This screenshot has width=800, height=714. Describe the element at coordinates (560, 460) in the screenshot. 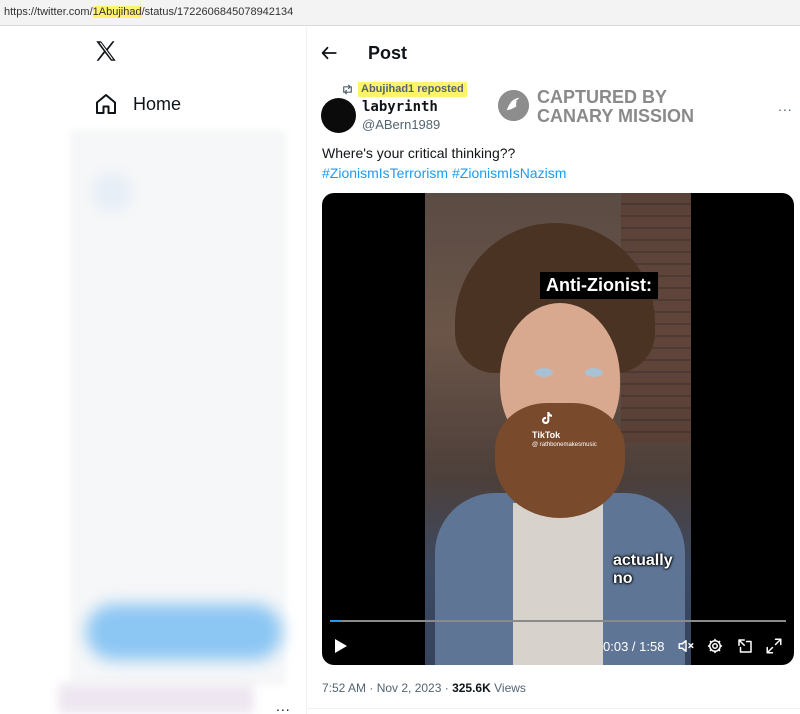

I see `person-beard` at that location.